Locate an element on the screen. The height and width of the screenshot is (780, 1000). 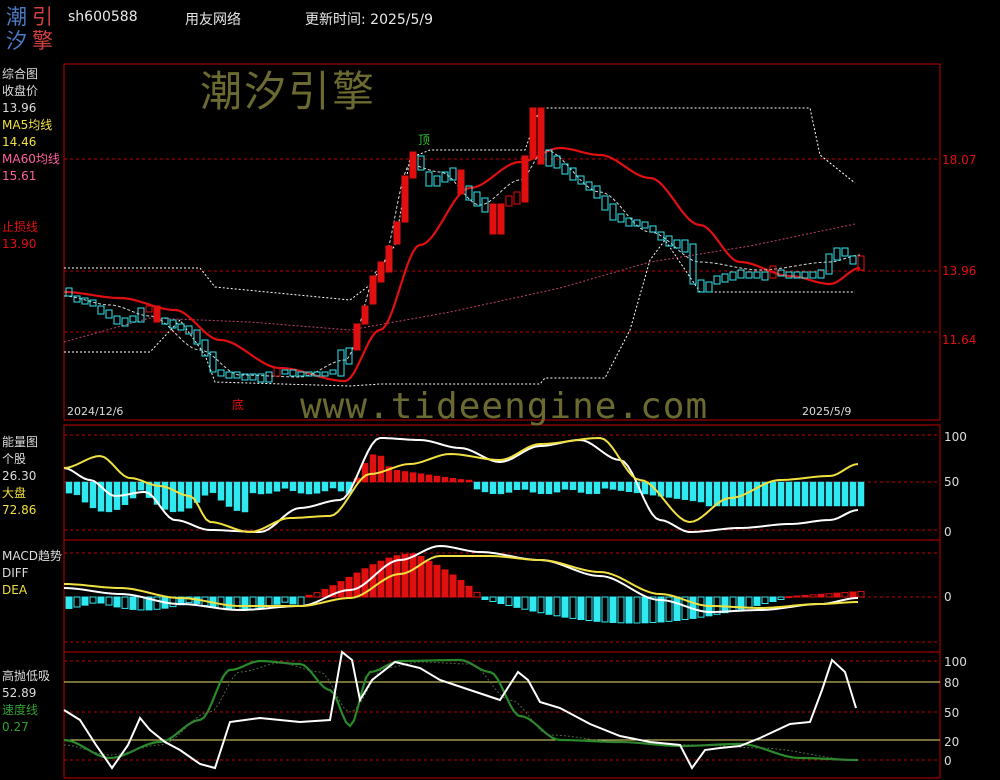
market-energy-label: 大盘 is located at coordinates (14, 493).